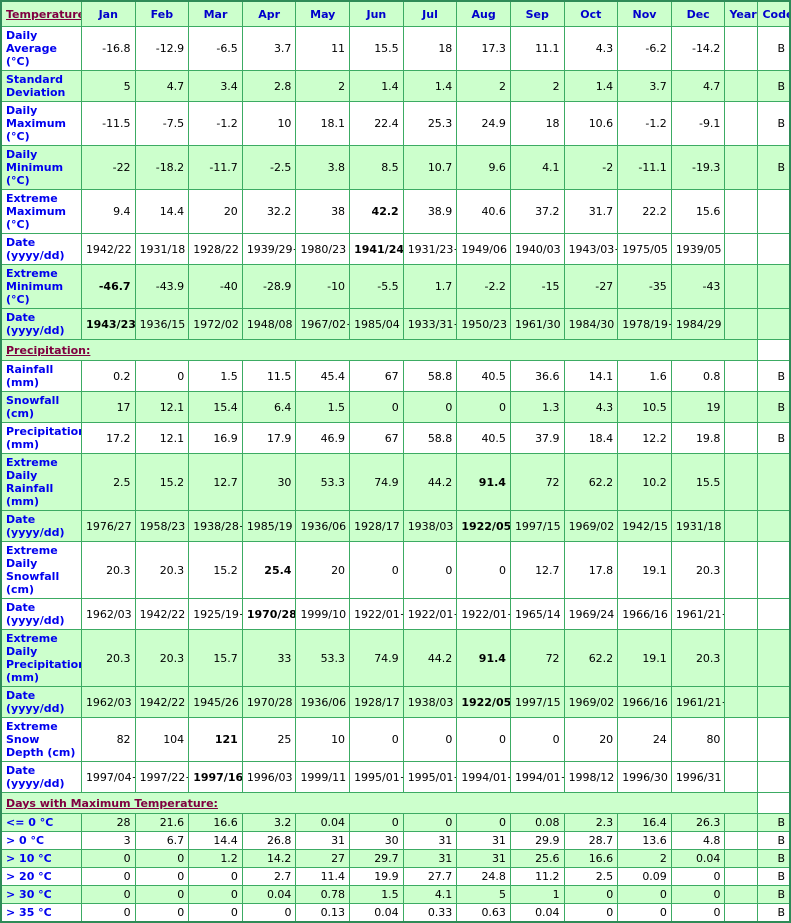 The height and width of the screenshot is (923, 791). I want to click on cell-value: -16.8, so click(108, 48).